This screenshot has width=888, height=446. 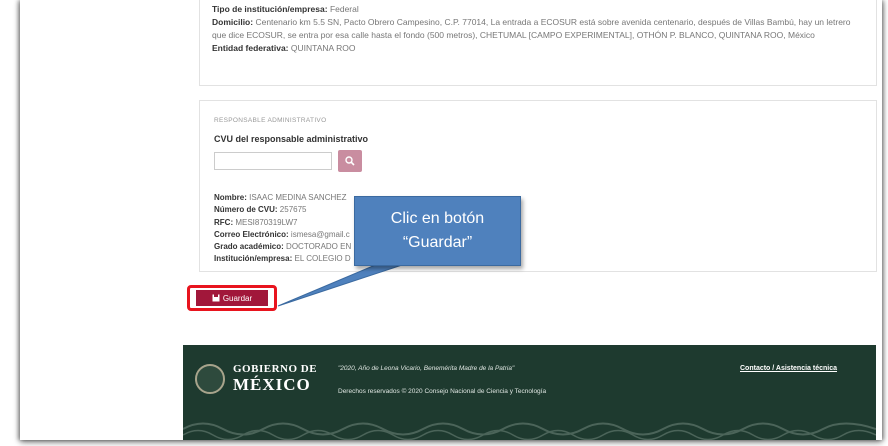 What do you see at coordinates (538, 48) in the screenshot?
I see `entidad-row: Entidad federativa: QUINTANA ROO` at bounding box center [538, 48].